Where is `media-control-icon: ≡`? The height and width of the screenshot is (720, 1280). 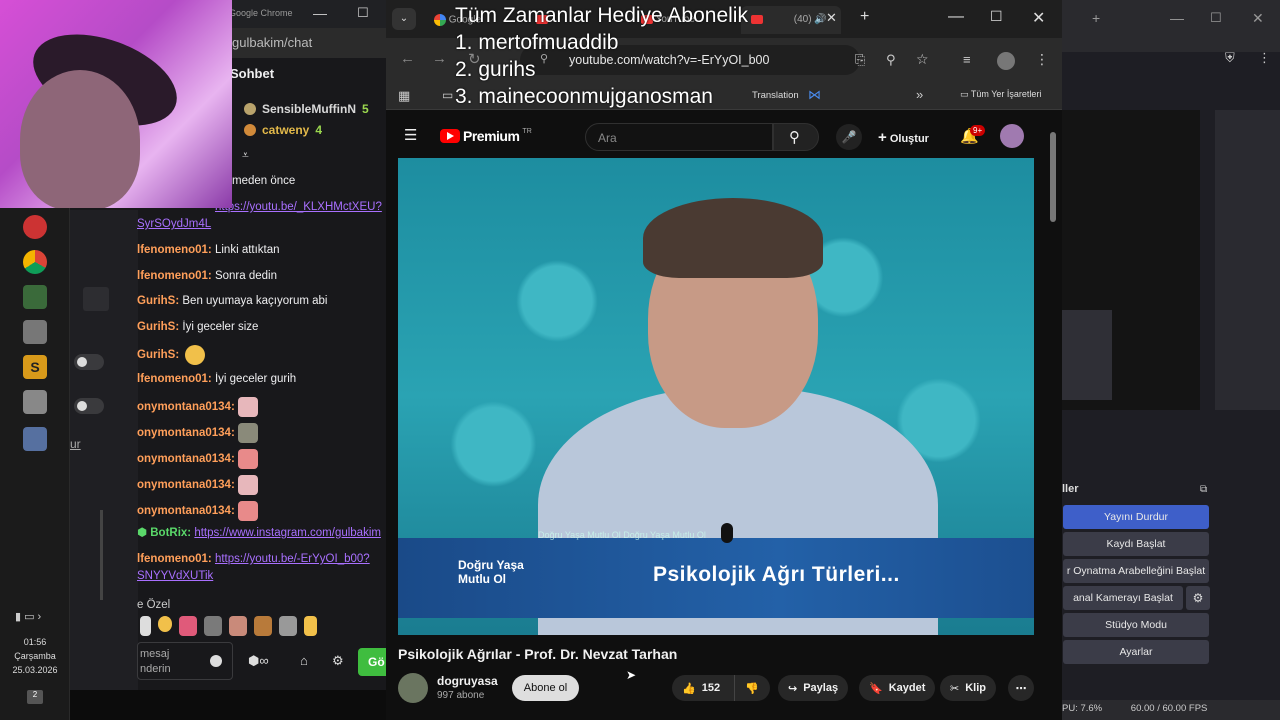 media-control-icon: ≡ is located at coordinates (967, 59).